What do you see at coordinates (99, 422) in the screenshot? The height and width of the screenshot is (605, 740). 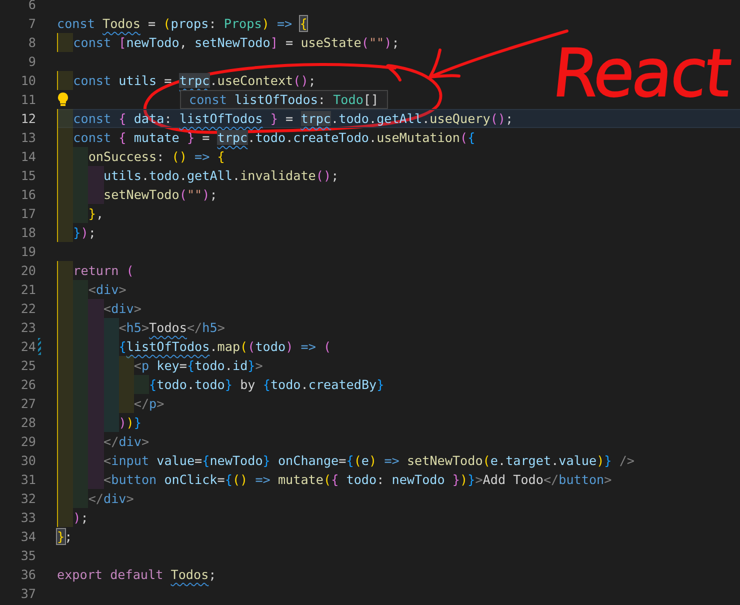 I see `code-line: ))}` at bounding box center [99, 422].